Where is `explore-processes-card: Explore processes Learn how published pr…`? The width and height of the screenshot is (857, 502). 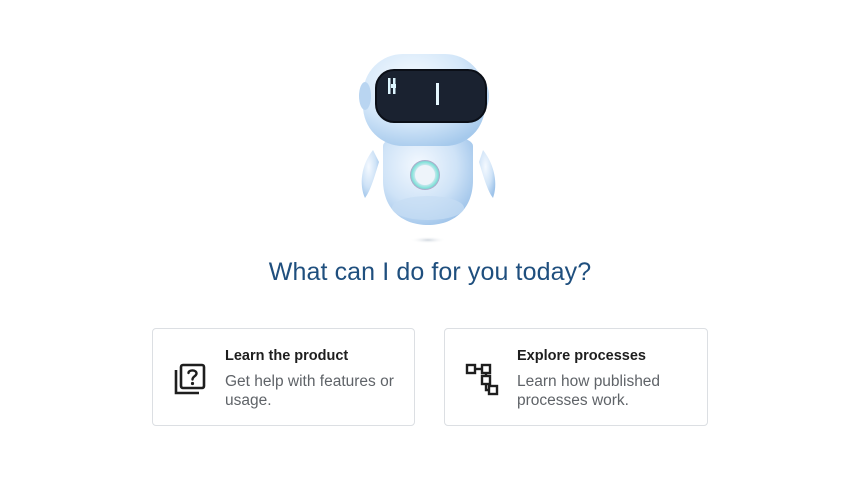
explore-processes-card: Explore processes Learn how published pr… is located at coordinates (576, 377).